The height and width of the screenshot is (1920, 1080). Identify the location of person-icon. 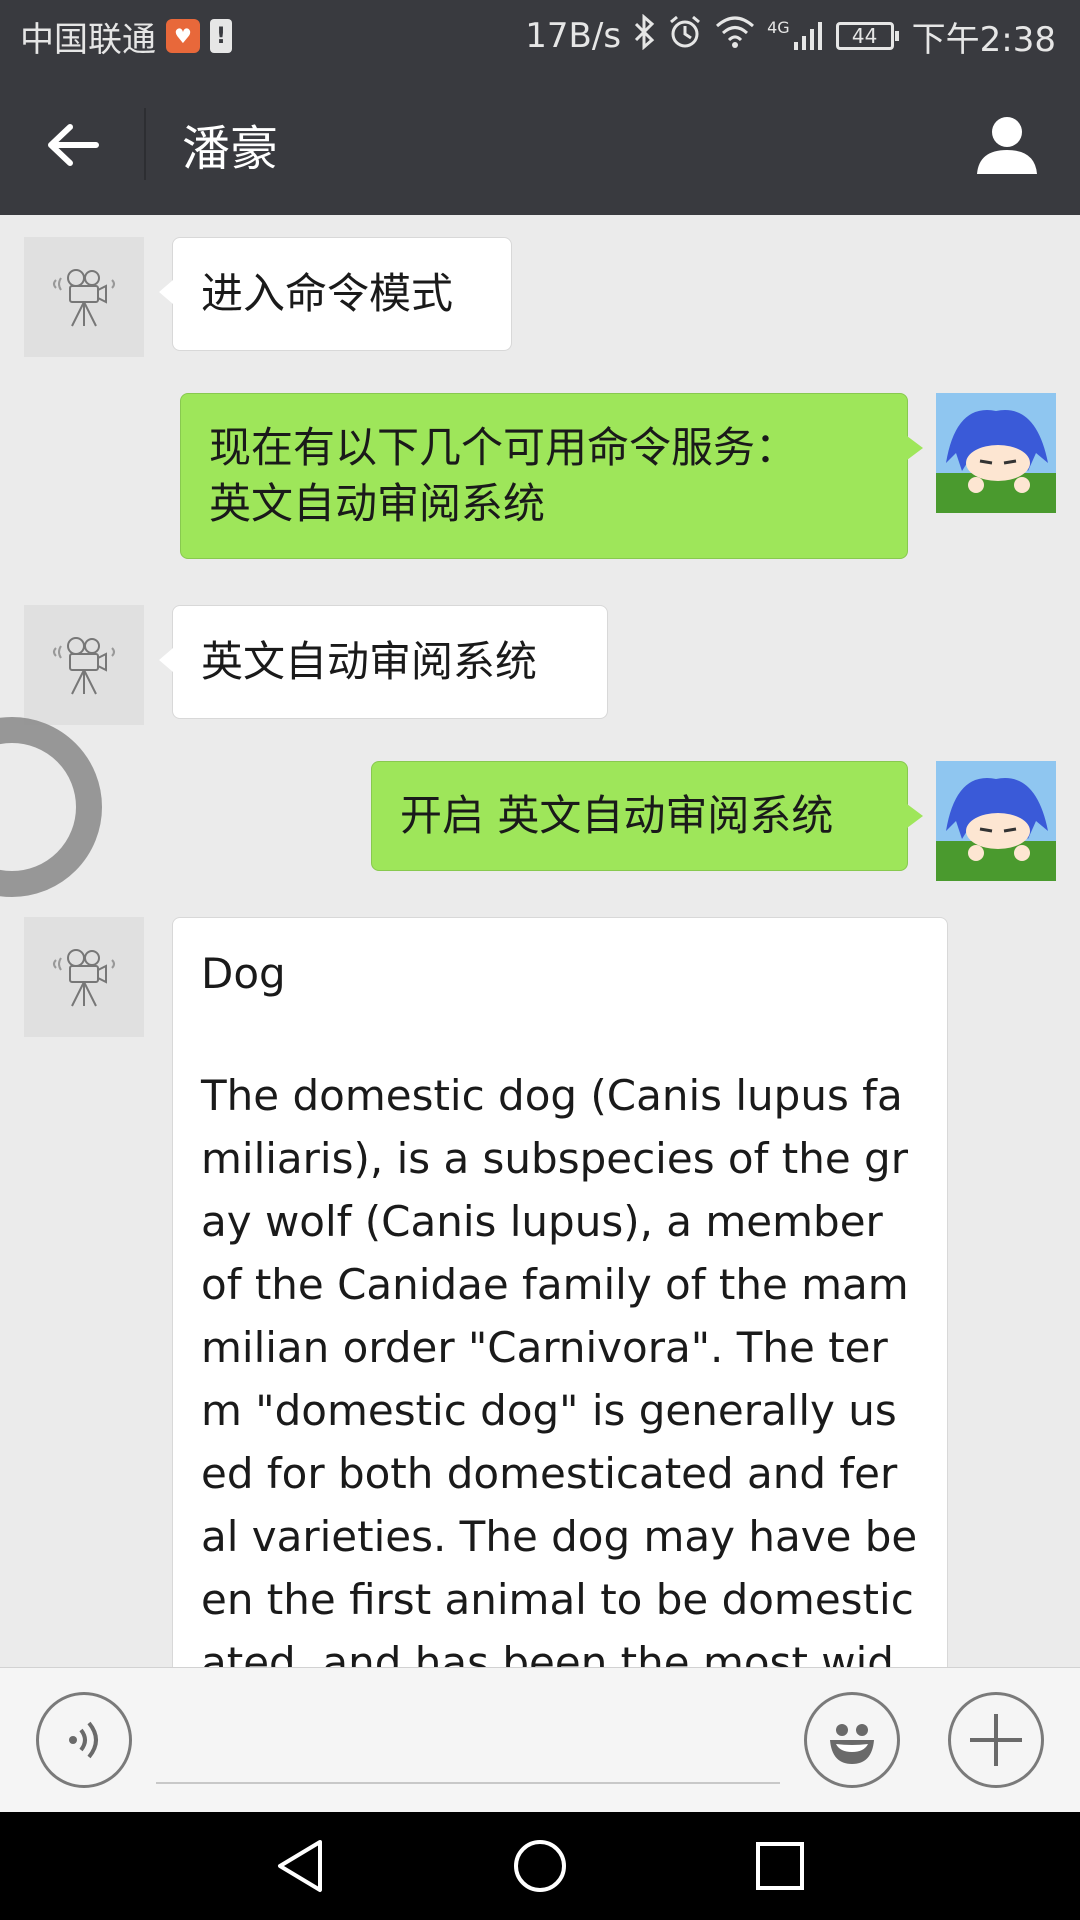
(1007, 145).